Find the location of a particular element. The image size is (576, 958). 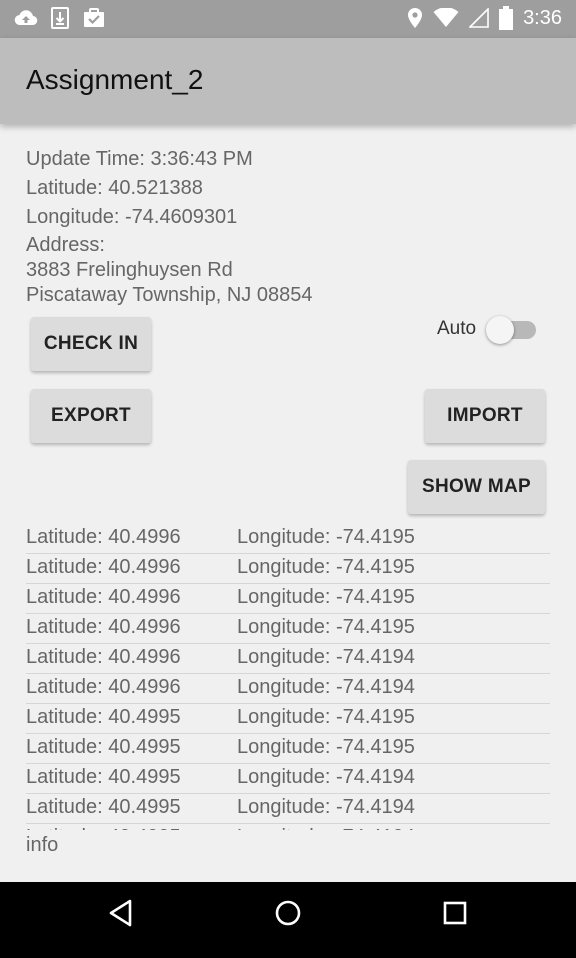

app-bar: Assignment_2 is located at coordinates (288, 81).